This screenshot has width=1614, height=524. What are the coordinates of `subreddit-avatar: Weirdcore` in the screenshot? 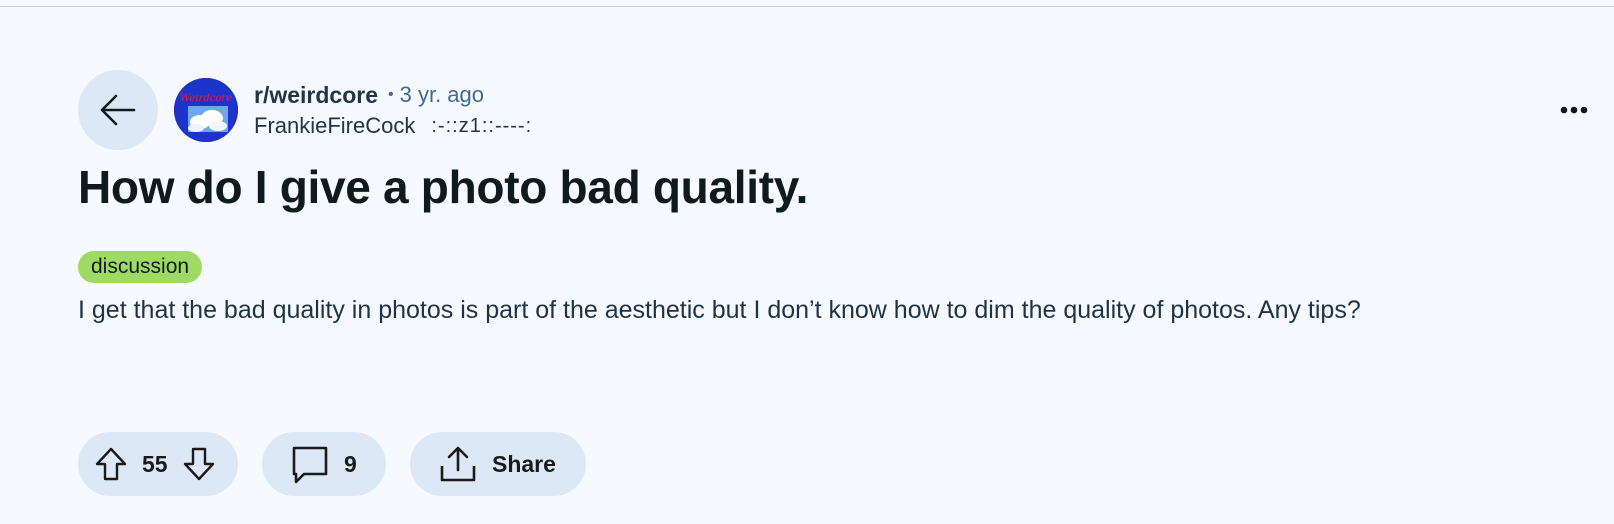 It's located at (206, 110).